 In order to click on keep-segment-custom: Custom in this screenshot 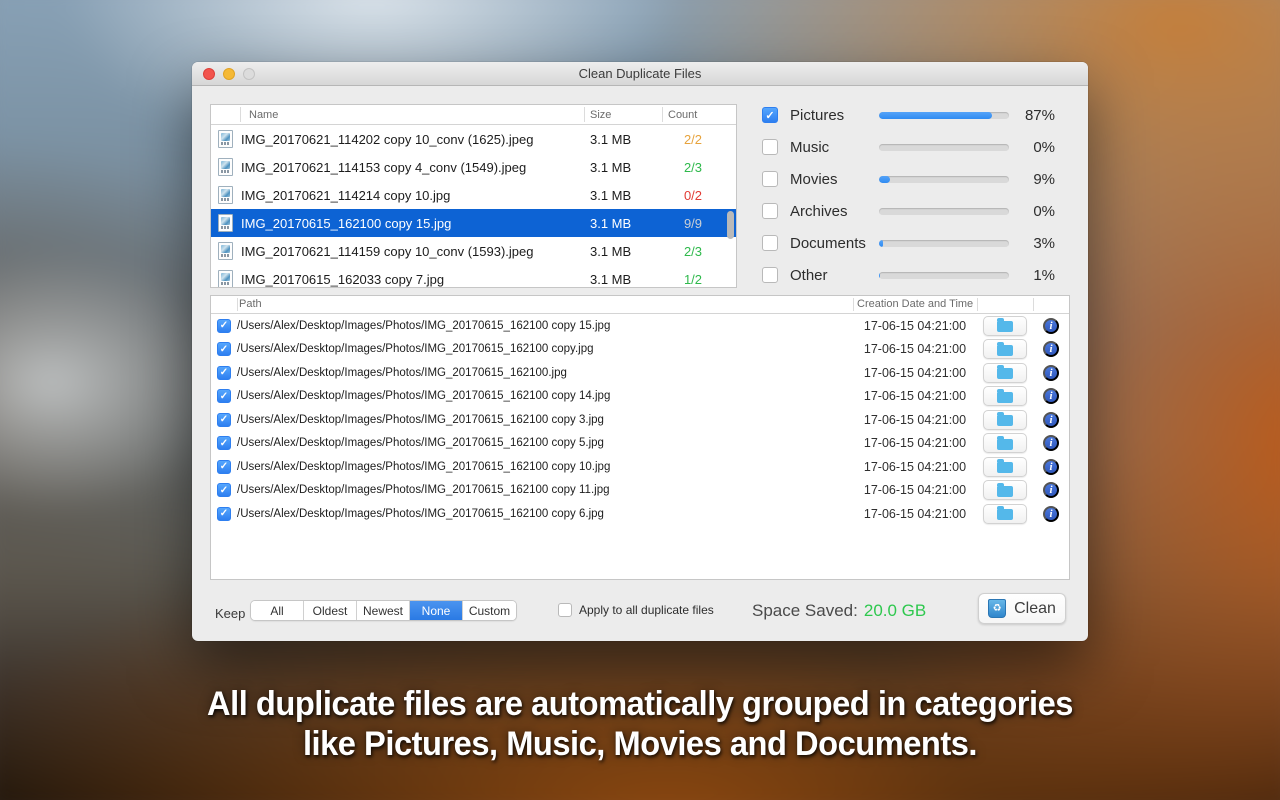, I will do `click(489, 610)`.